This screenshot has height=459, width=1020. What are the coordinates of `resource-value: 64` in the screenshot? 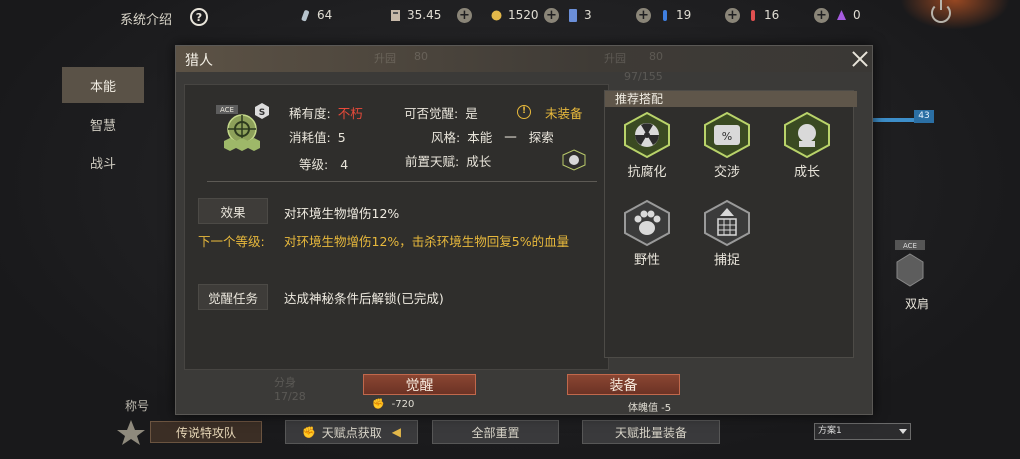 It's located at (325, 15).